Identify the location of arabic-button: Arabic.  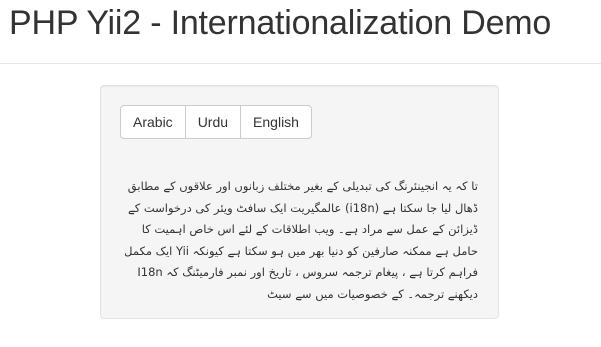
(153, 122).